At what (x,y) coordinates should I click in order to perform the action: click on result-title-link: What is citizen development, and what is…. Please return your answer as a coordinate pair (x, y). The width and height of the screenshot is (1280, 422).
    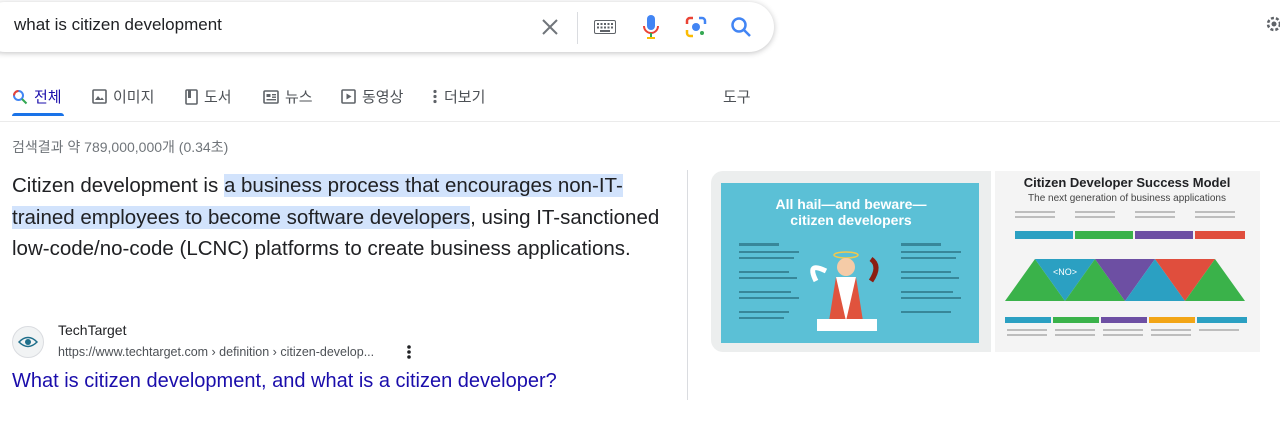
    Looking at the image, I should click on (284, 381).